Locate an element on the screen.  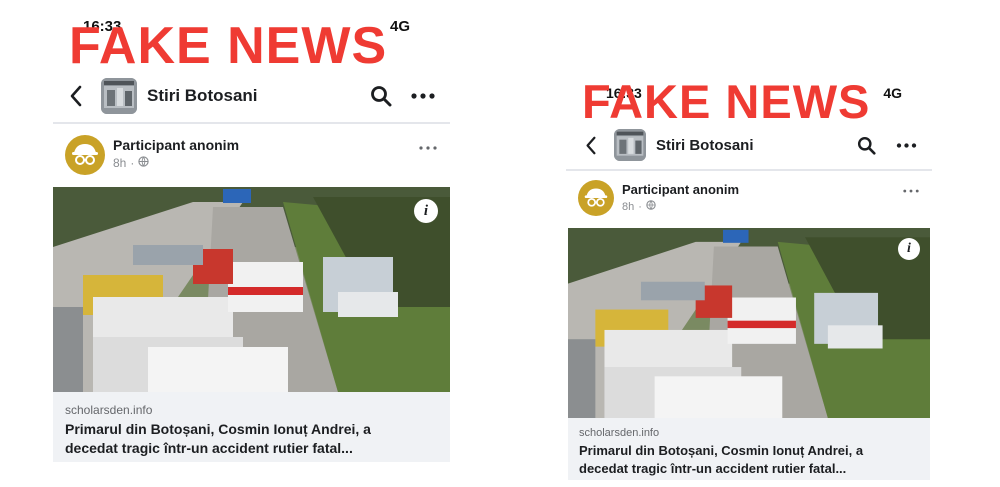
accident-photo: i is located at coordinates (749, 323).